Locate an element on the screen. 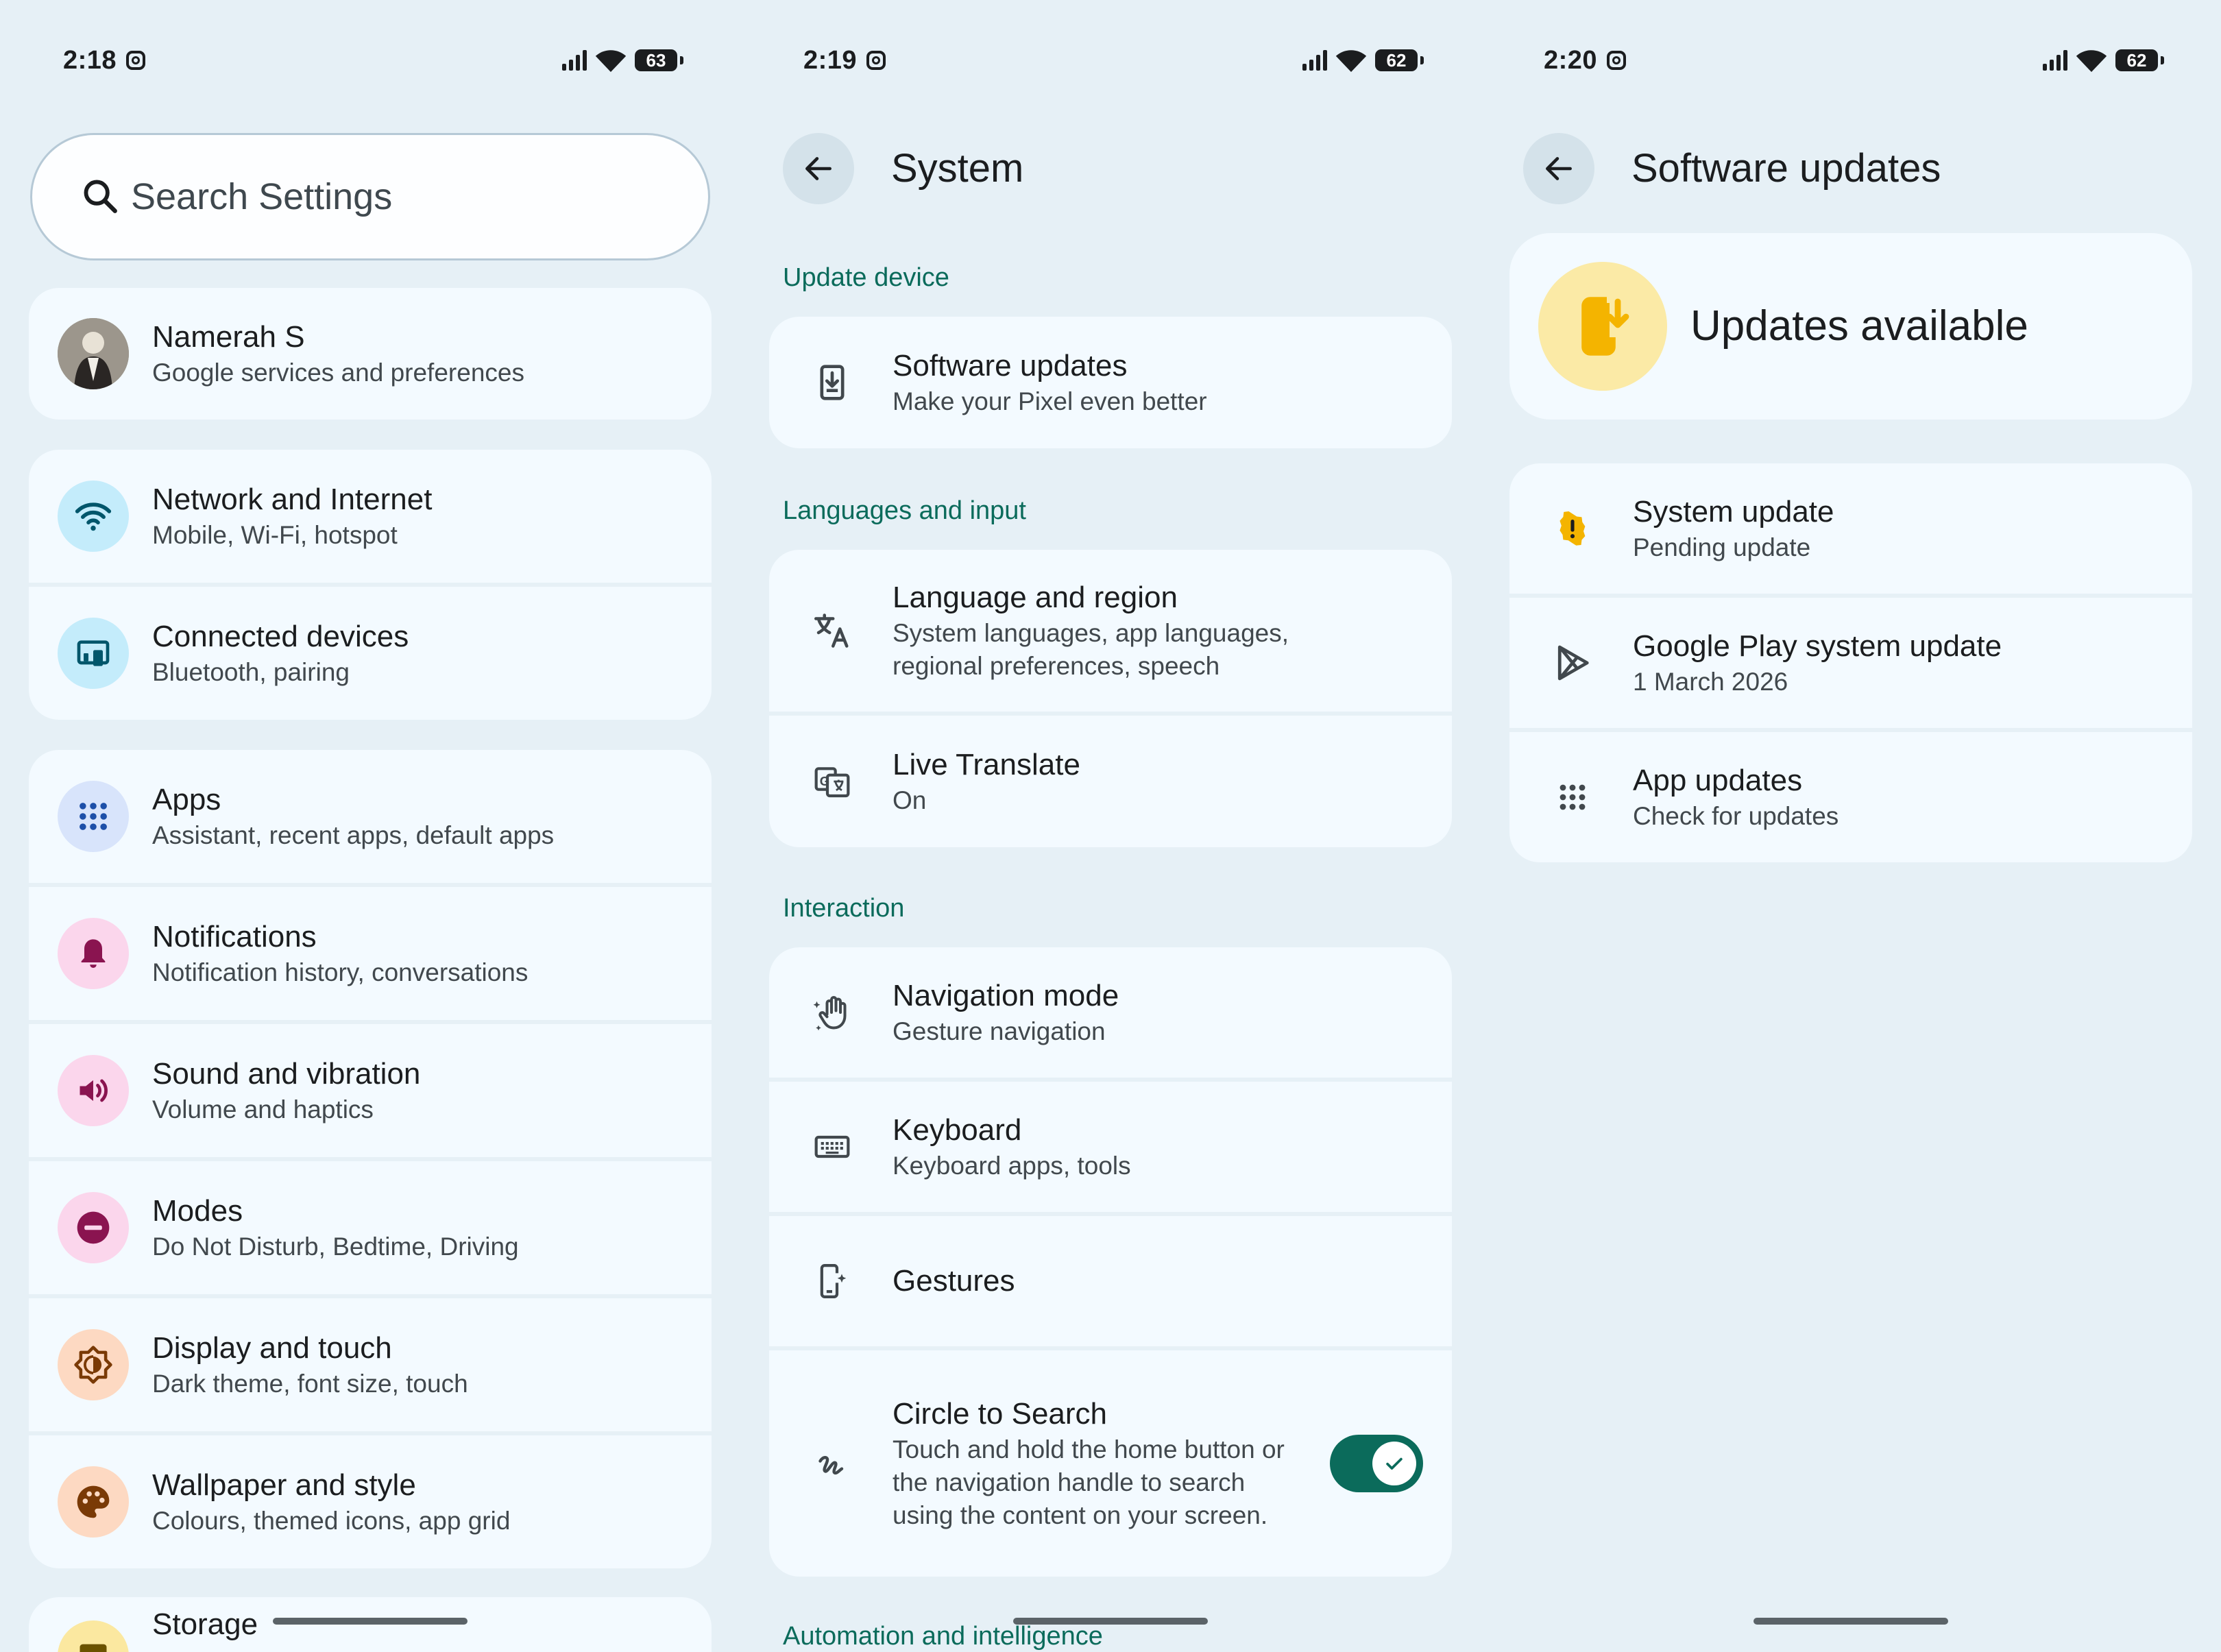 The width and height of the screenshot is (2221, 1652). google-translate-icon: G is located at coordinates (832, 781).